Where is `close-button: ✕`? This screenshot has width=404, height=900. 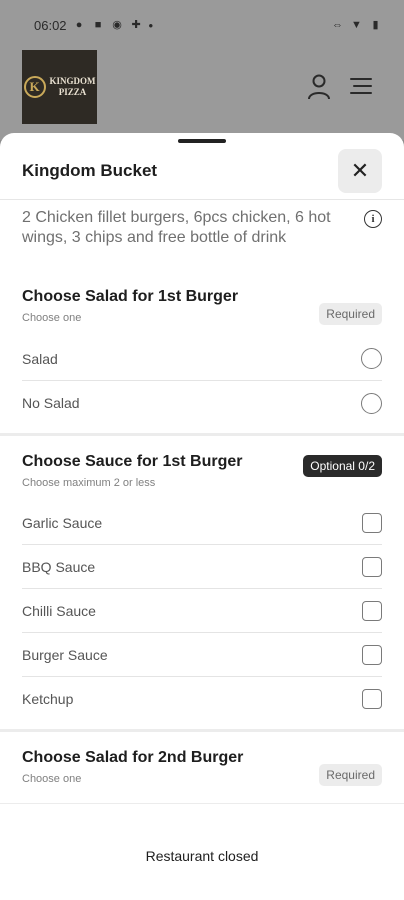
close-button: ✕ is located at coordinates (360, 171).